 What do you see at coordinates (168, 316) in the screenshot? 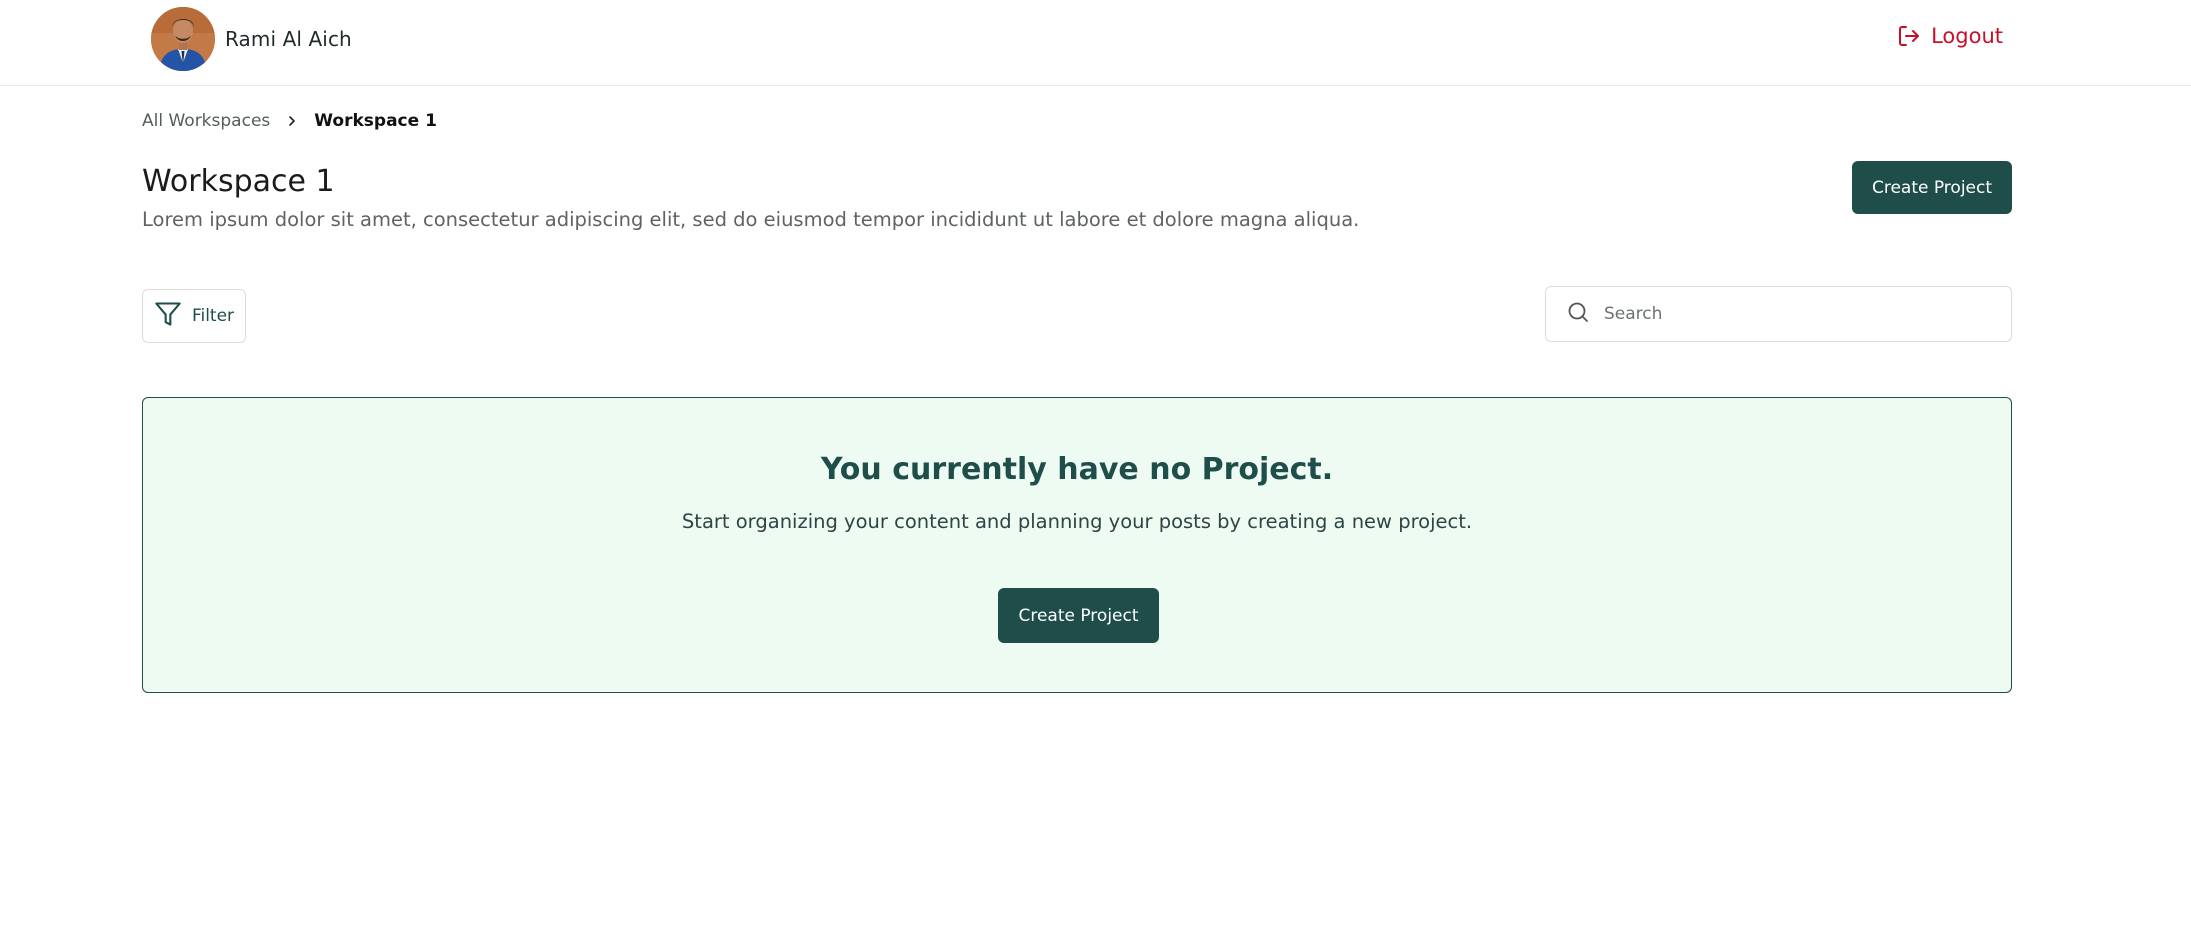
I see `filter-icon` at bounding box center [168, 316].